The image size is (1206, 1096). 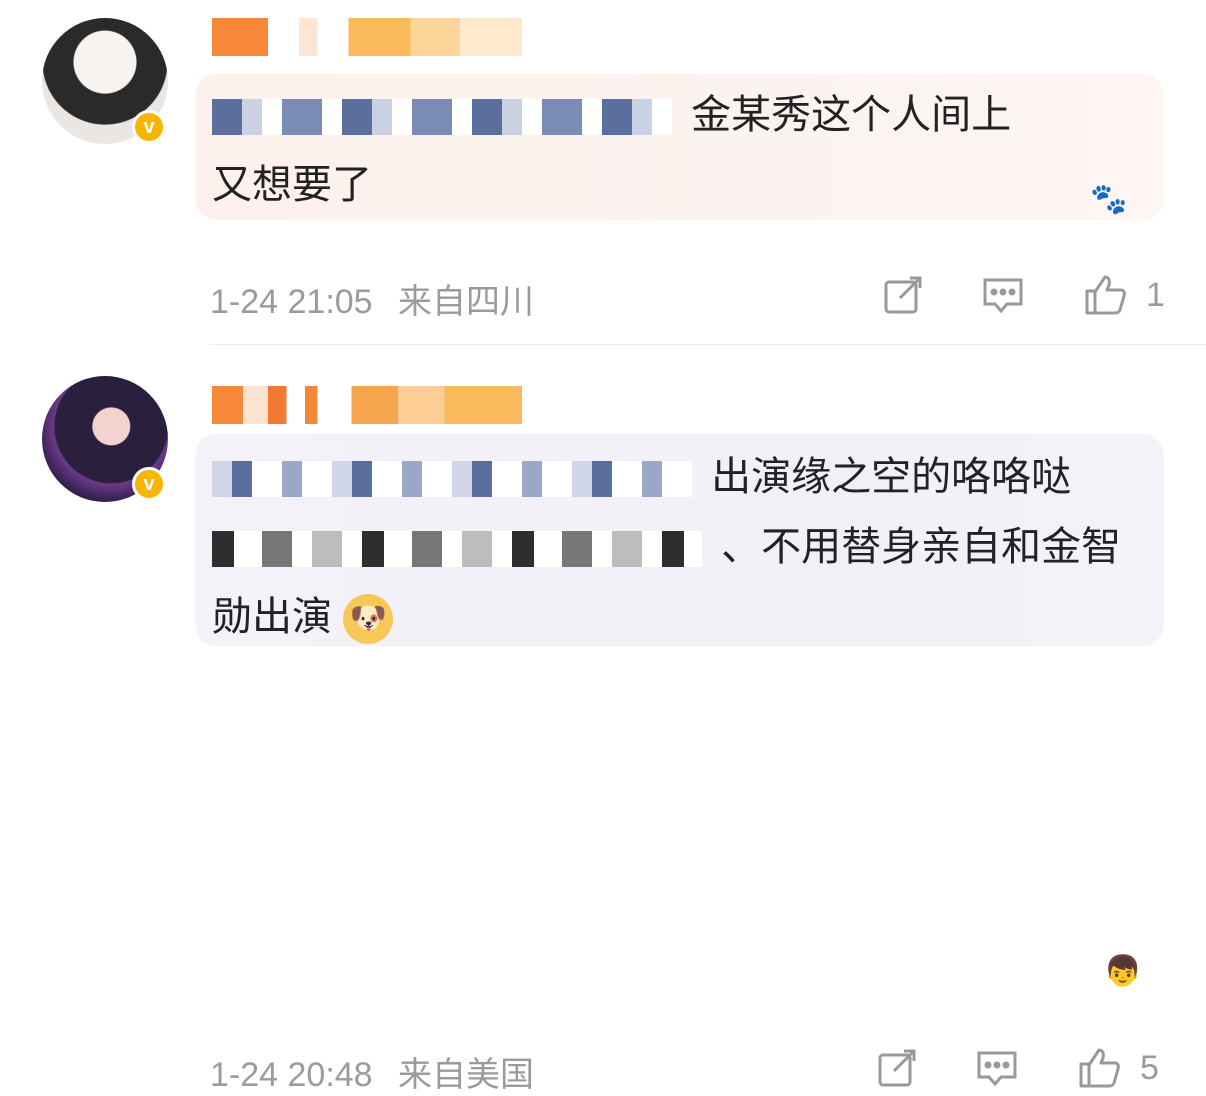 I want to click on comment-text-line: 出演缘之空的咯咯哒, so click(x=891, y=477).